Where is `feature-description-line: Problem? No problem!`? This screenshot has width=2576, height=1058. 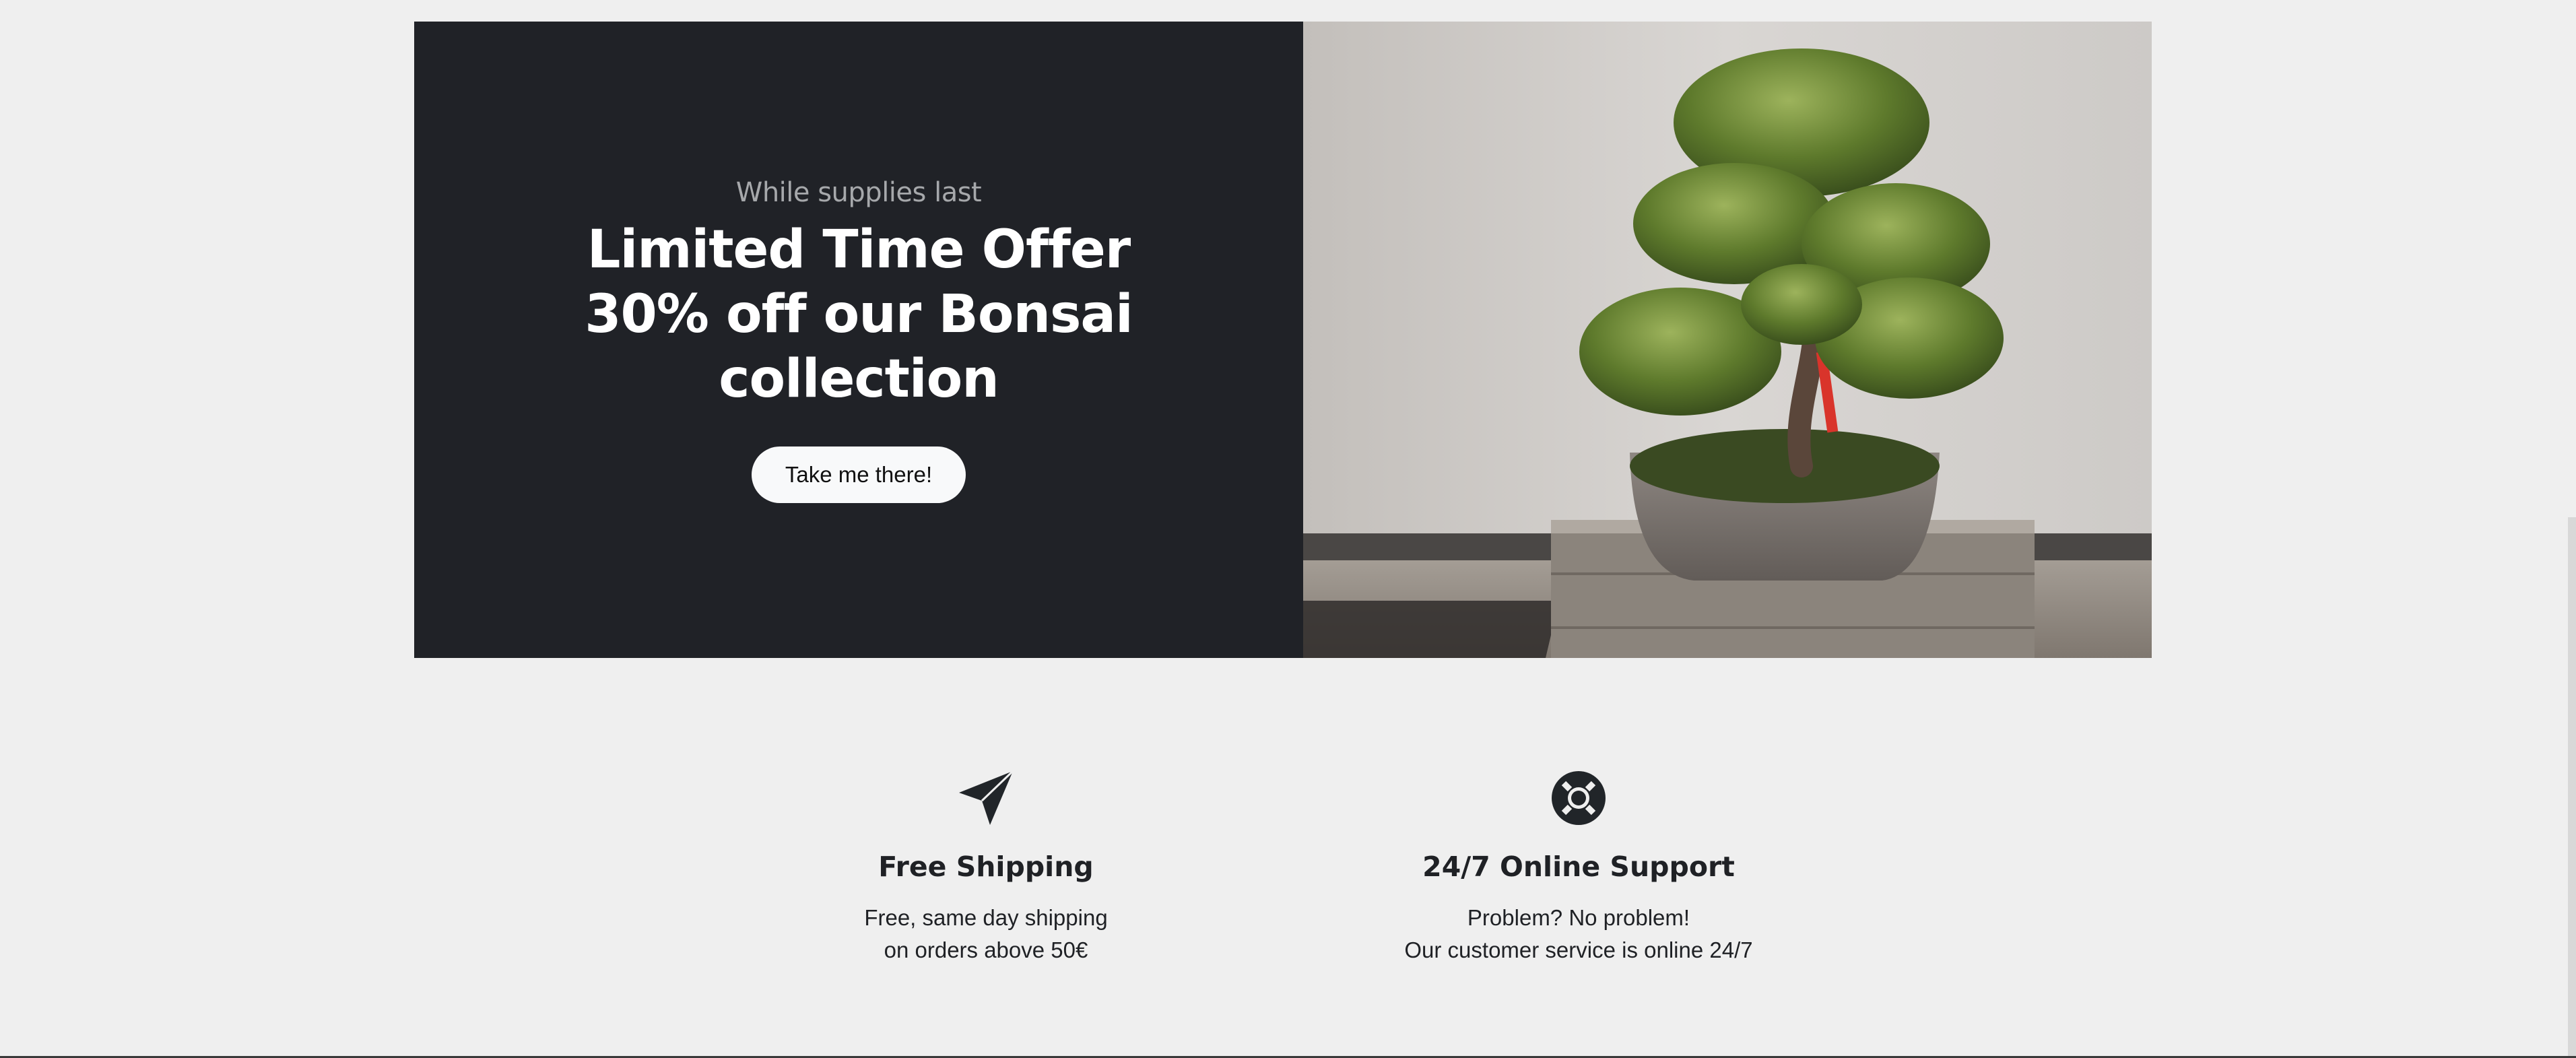 feature-description-line: Problem? No problem! is located at coordinates (1578, 917).